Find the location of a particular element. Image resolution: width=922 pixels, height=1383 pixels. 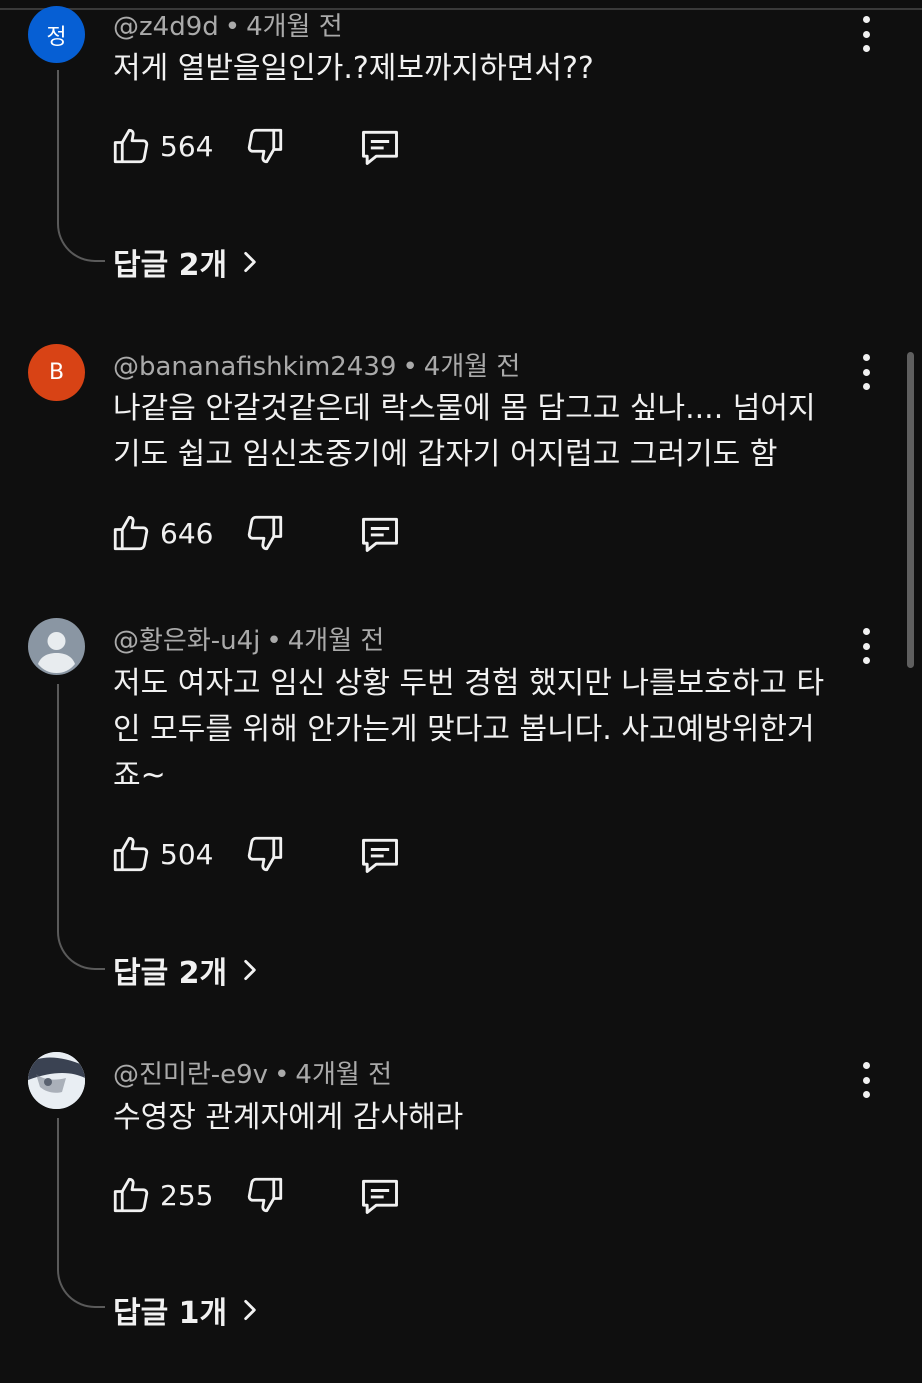

avatar-initial: 정 is located at coordinates (56, 37).